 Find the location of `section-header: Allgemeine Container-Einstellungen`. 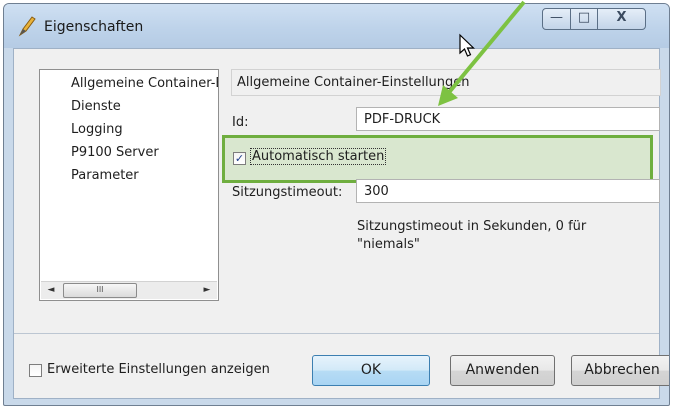

section-header: Allgemeine Container-Einstellungen is located at coordinates (446, 82).